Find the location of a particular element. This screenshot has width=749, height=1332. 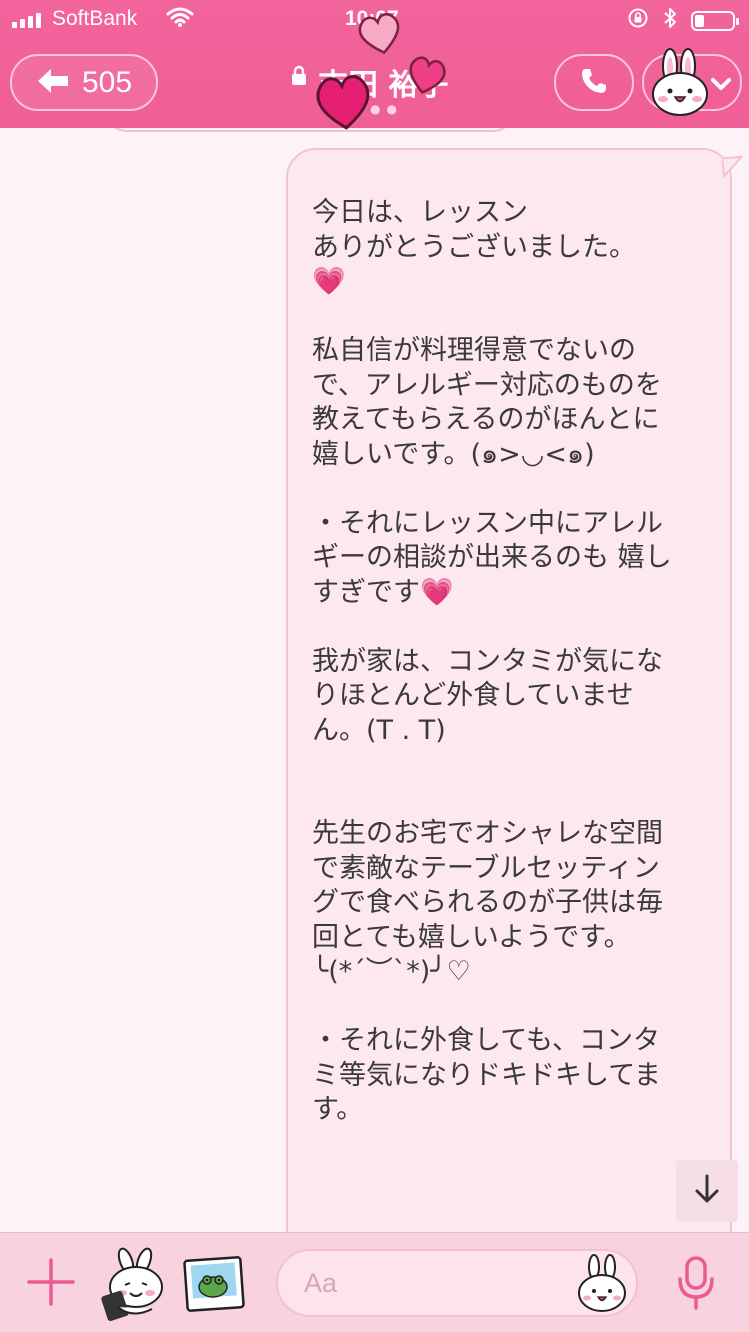

unread-count: 505 is located at coordinates (107, 82).